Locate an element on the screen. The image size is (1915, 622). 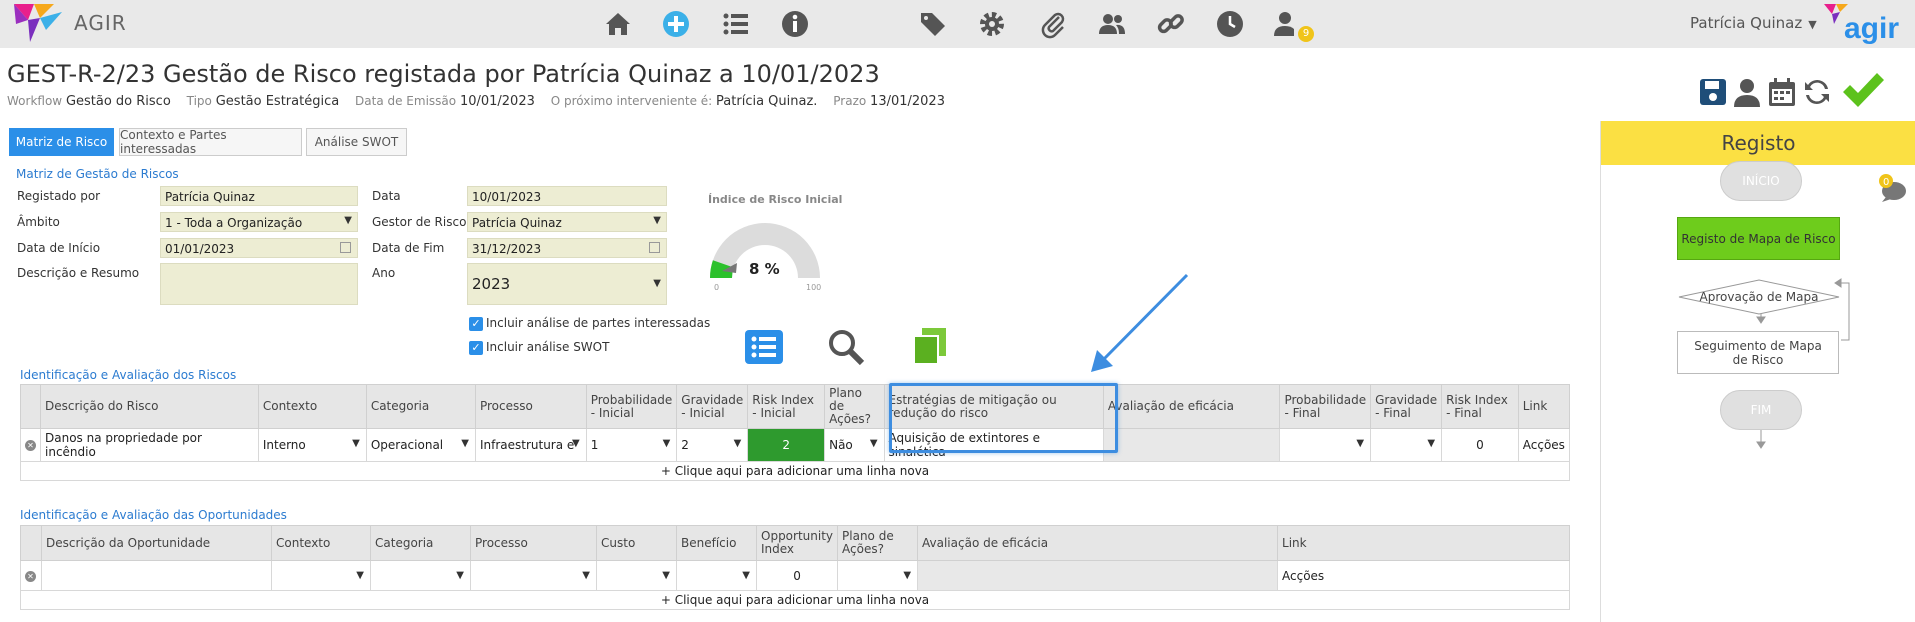
risk-description-cell: Danos na propriedade por incêndio is located at coordinates (149, 445).